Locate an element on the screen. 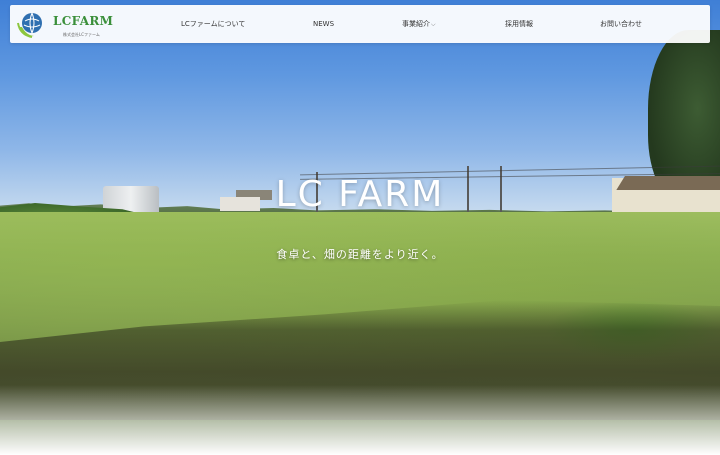 Image resolution: width=720 pixels, height=455 pixels. nav-item-contact: お問い合わせ is located at coordinates (621, 24).